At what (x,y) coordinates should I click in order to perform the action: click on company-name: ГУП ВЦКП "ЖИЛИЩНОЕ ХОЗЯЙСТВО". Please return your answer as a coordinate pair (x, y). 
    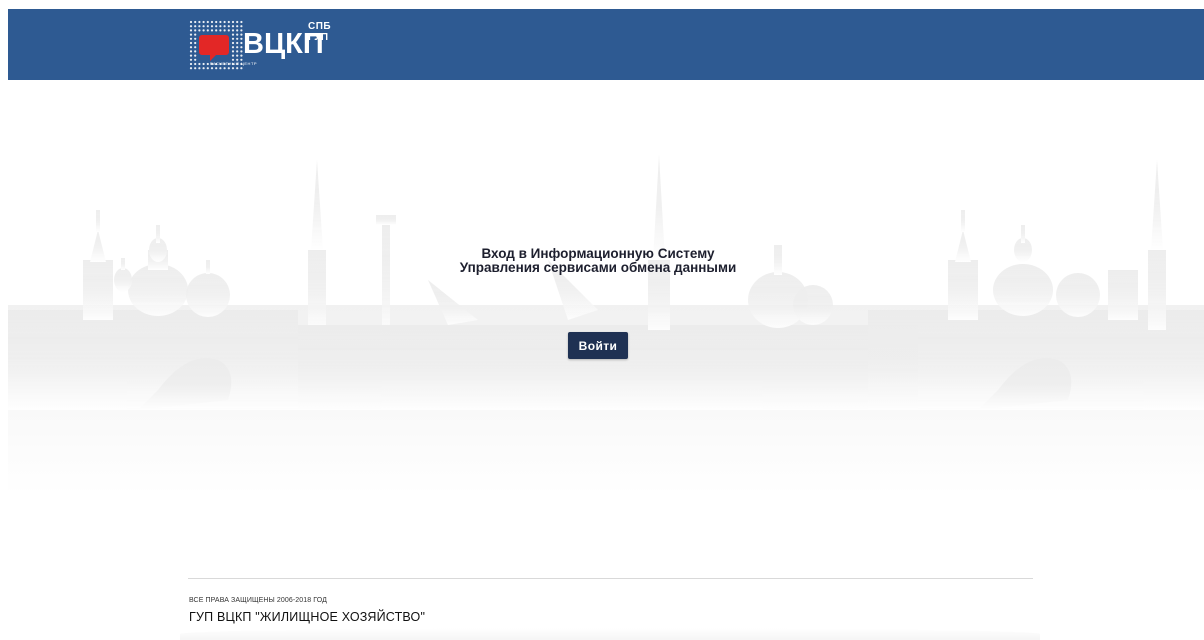
    Looking at the image, I should click on (307, 617).